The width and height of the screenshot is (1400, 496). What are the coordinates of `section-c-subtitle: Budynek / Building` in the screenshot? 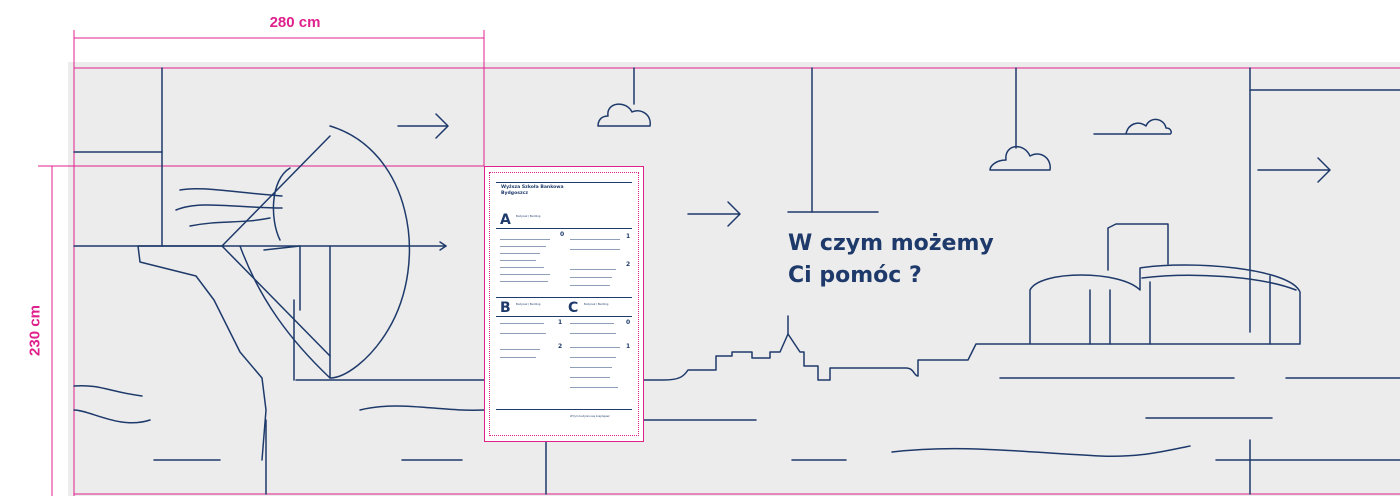 It's located at (596, 304).